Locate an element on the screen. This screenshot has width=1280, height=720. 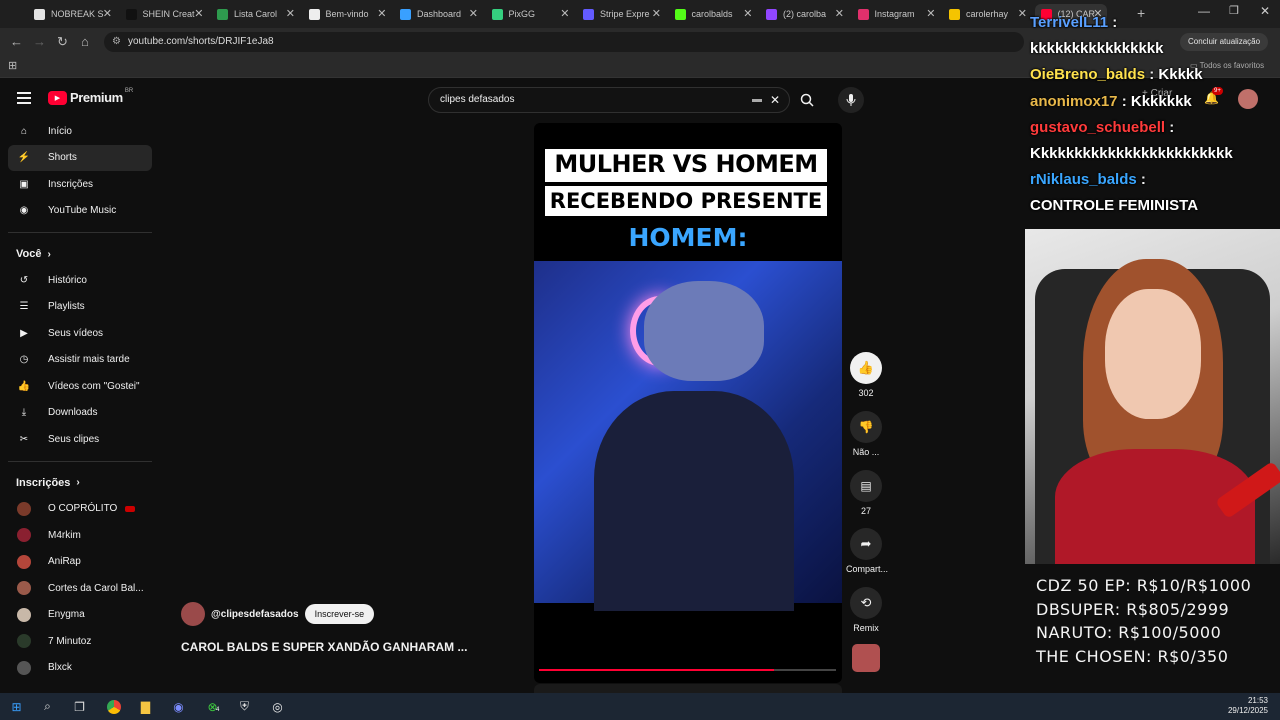
sidebar-item-v-deos-com-gostei-: 👍 Vídeos com "Gostei" is located at coordinates (80, 386).